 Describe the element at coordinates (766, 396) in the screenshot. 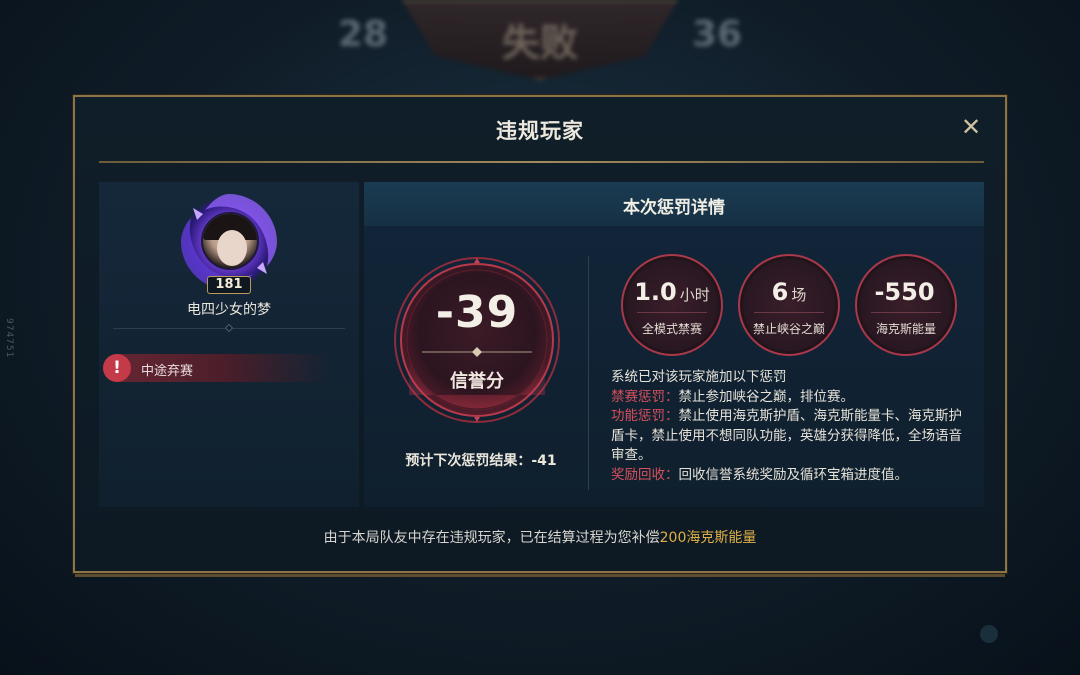

I see `description-text: 禁止参加峡谷之巅，排位赛。` at that location.